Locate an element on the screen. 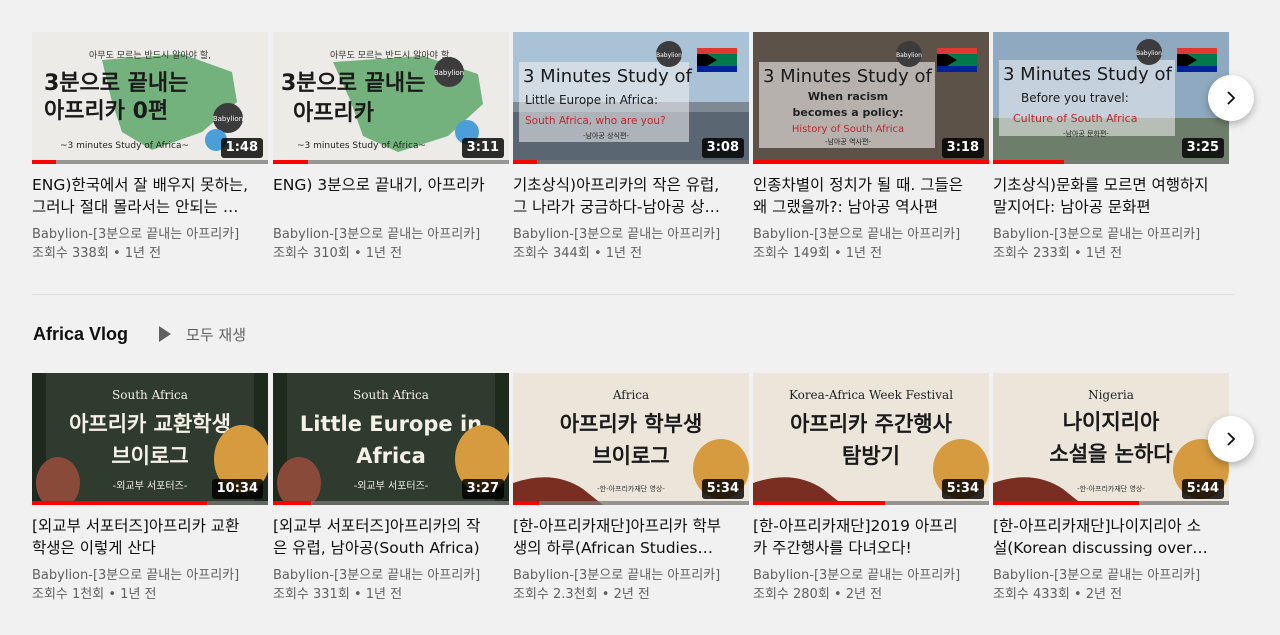 The height and width of the screenshot is (635, 1280). video-title: [외교부 서포터즈]아프리카의 작은 유럽, 남아공(South Africa) is located at coordinates (391, 537).